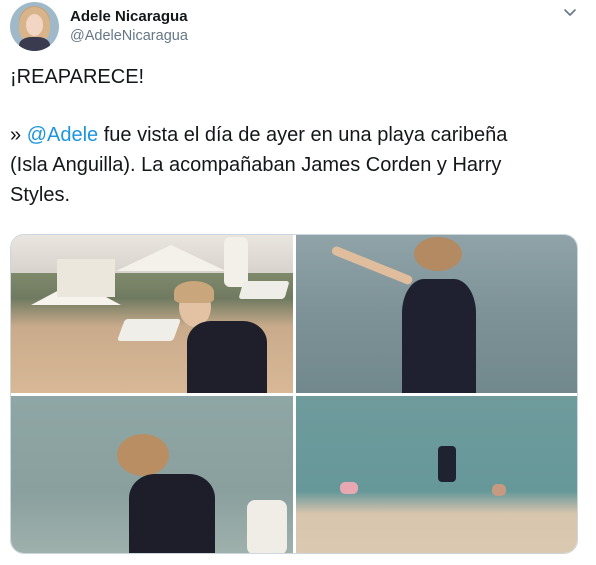 Image resolution: width=596 pixels, height=565 pixels. I want to click on mention-link: @Adele, so click(62, 135).